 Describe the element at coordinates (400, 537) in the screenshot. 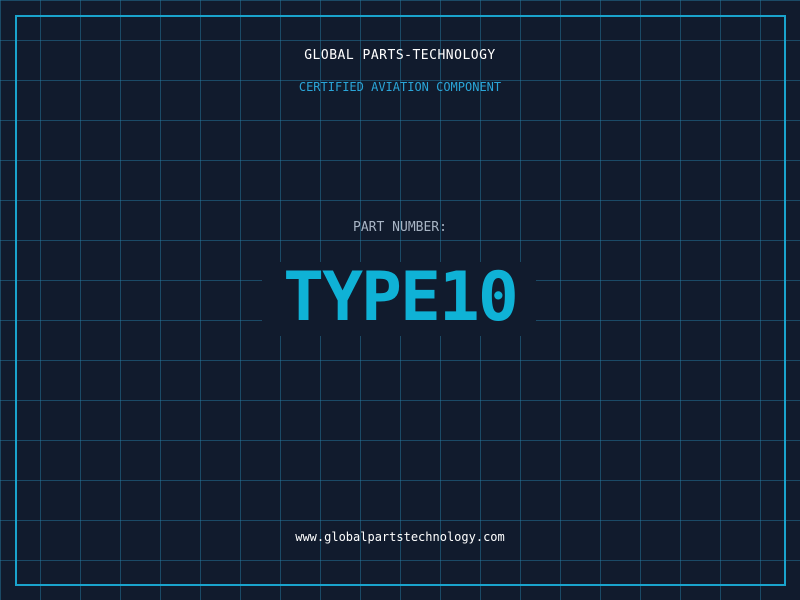

I see `website-url: www.globalpartstechnology.com` at that location.